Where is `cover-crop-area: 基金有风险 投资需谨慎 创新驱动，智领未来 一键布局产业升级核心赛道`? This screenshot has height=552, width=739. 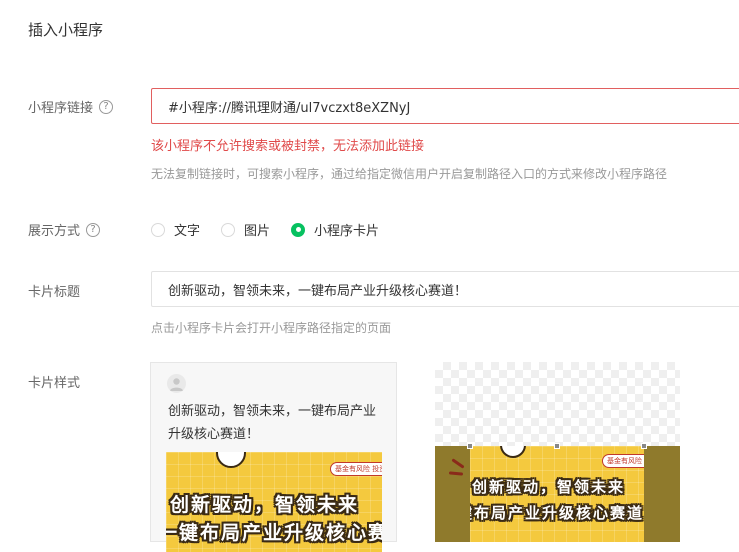
cover-crop-area: 基金有风险 投资需谨慎 创新驱动，智领未来 一键布局产业升级核心赛道 is located at coordinates (557, 452).